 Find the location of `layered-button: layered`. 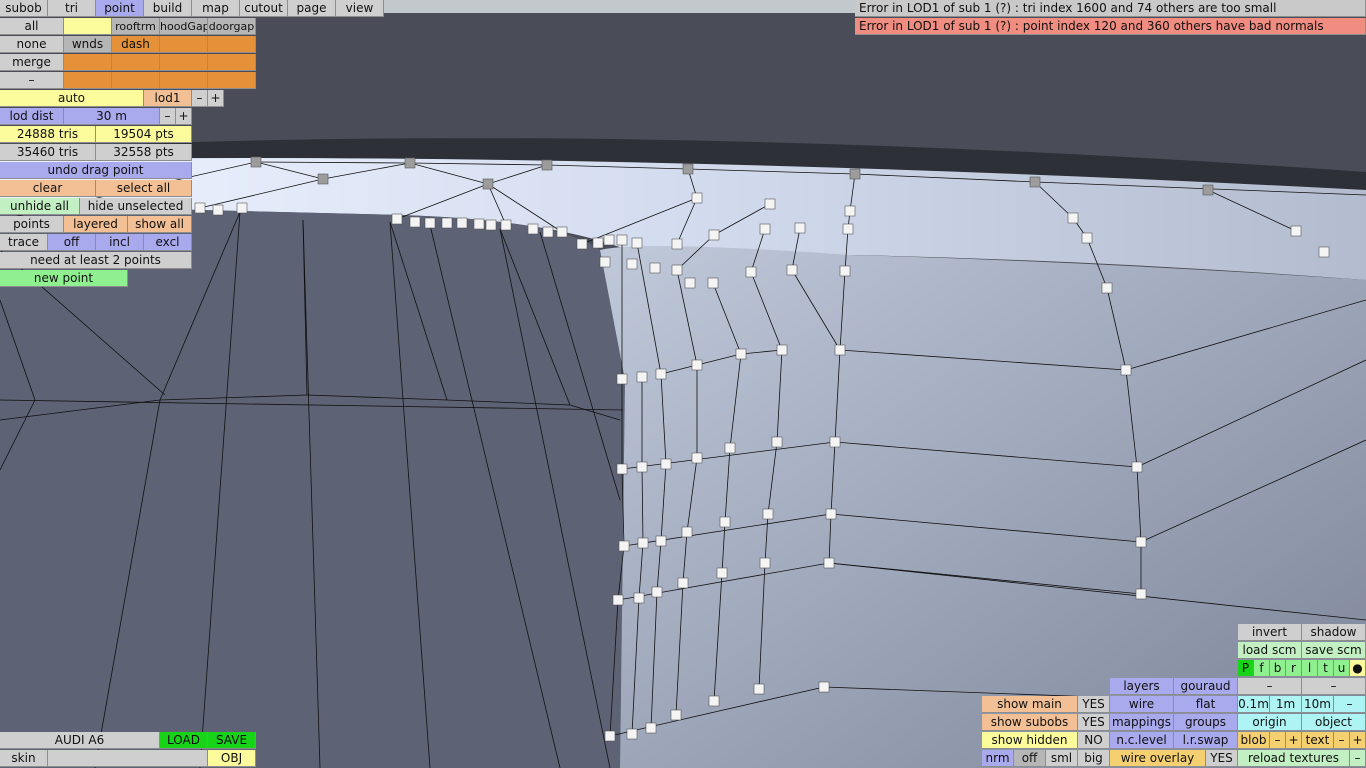

layered-button: layered is located at coordinates (96, 224).